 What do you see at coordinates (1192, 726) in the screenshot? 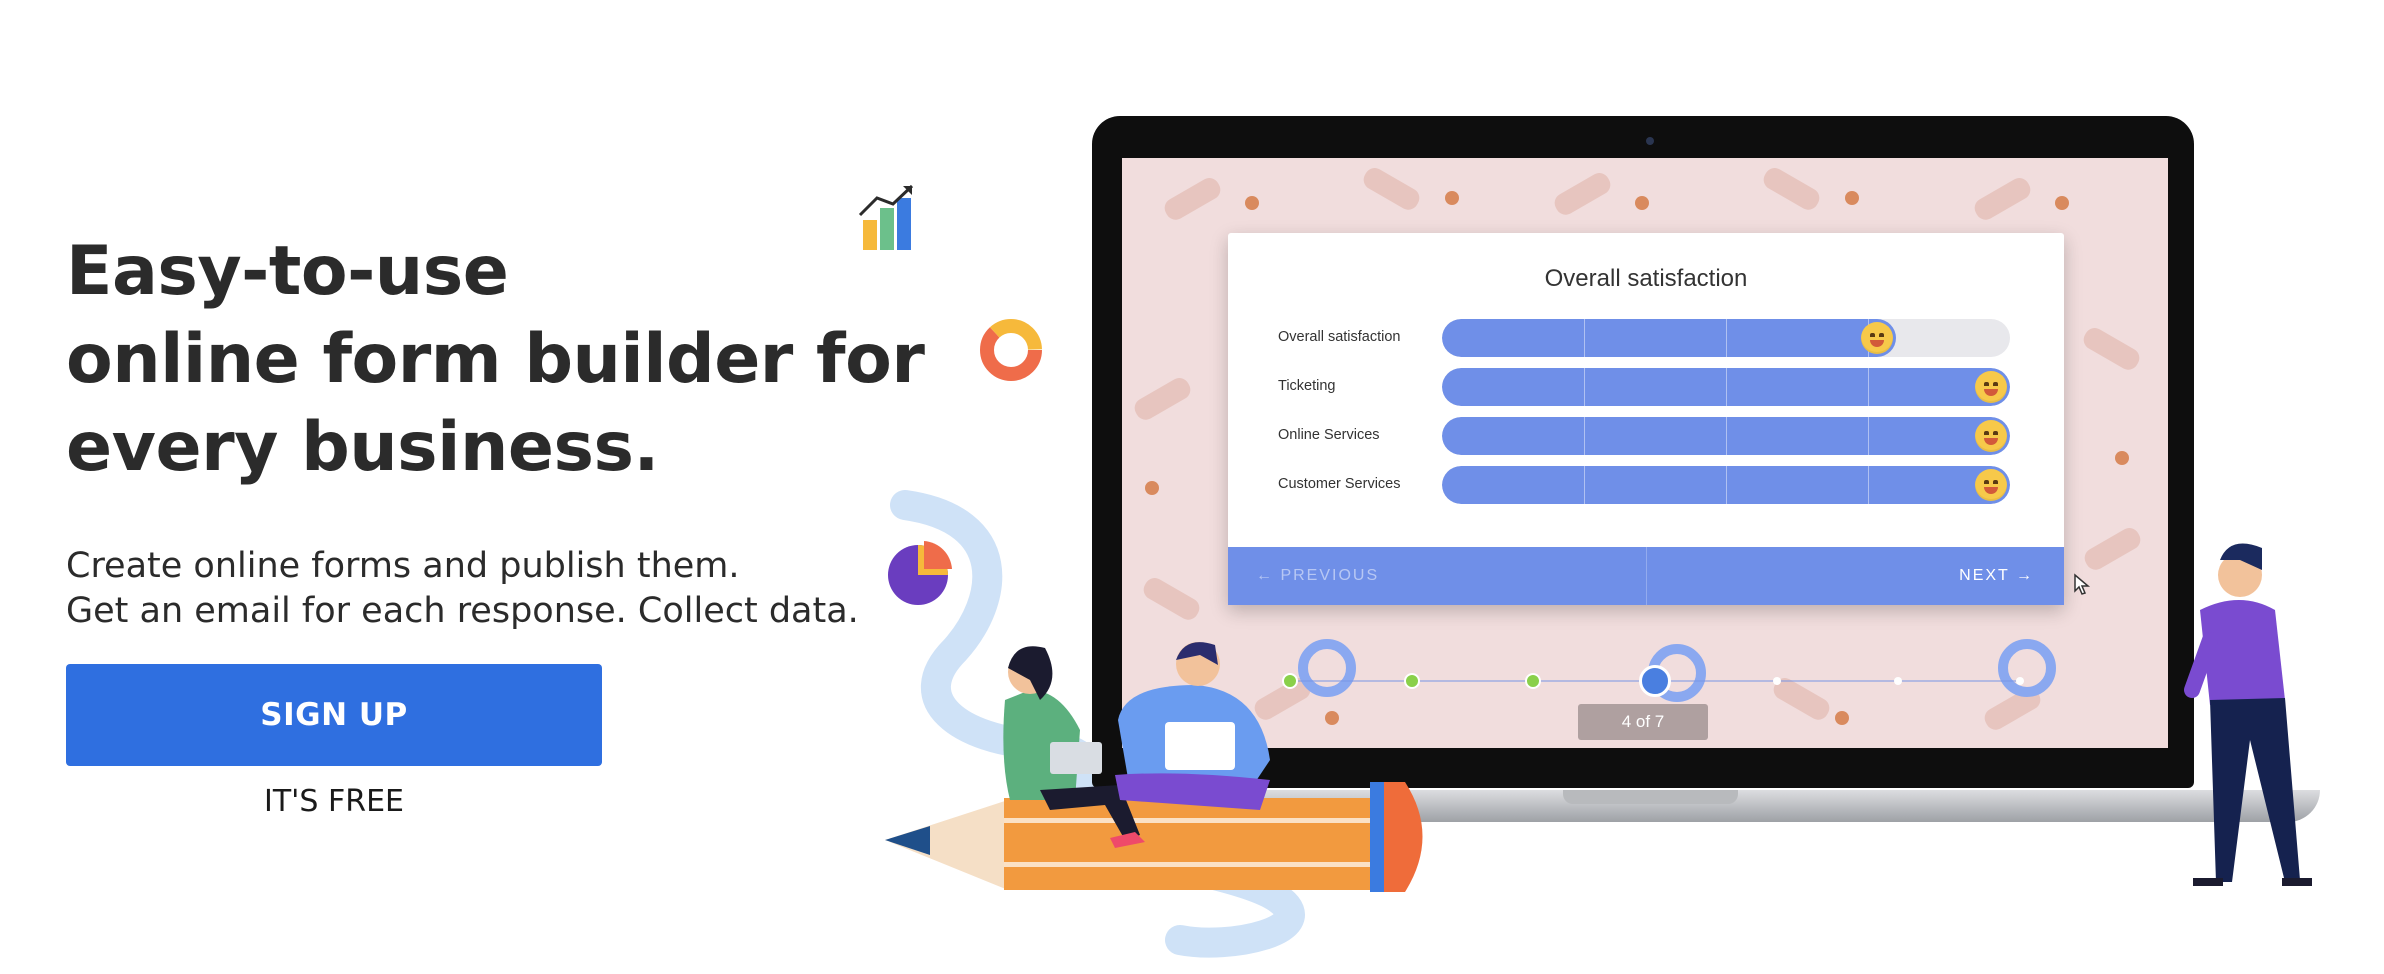
I see `man-sitting-figure` at bounding box center [1192, 726].